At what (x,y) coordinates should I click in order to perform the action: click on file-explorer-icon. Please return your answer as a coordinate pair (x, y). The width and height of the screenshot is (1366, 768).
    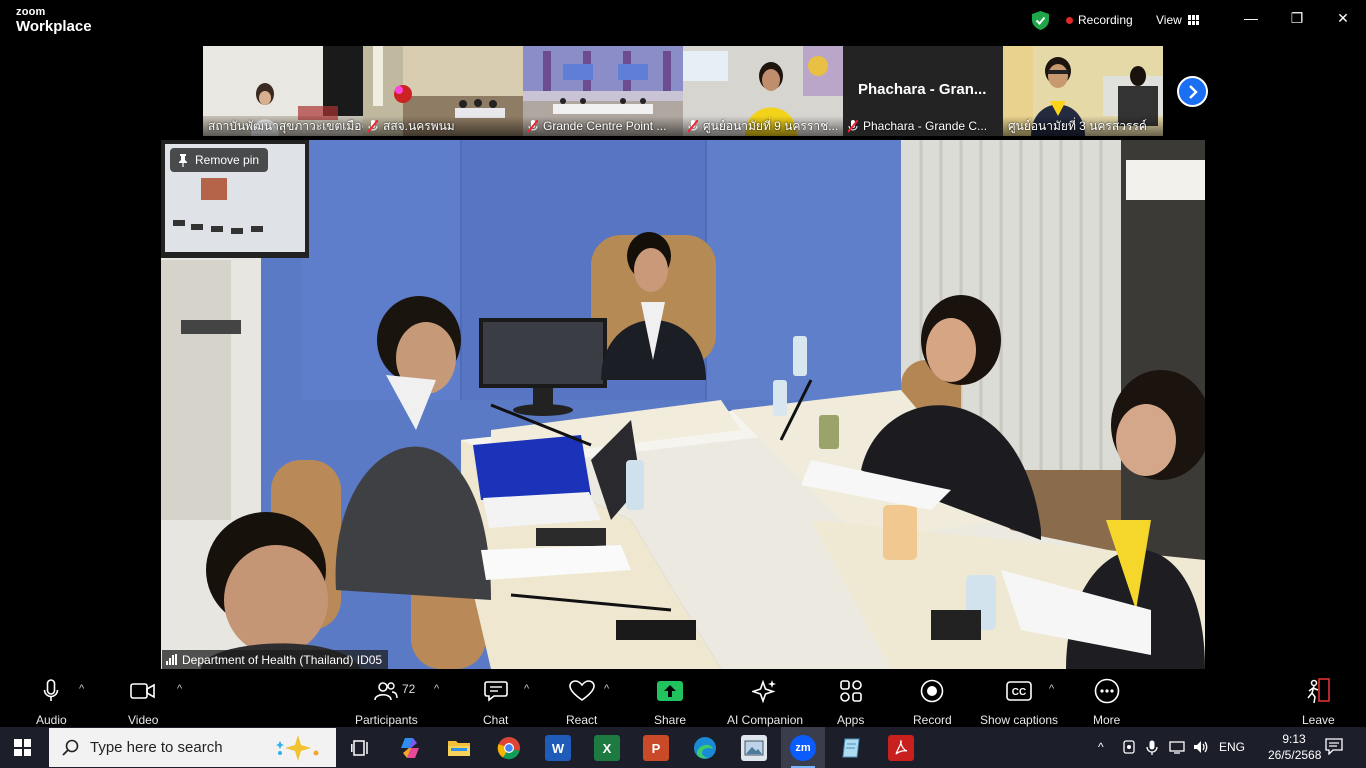
    Looking at the image, I should click on (459, 748).